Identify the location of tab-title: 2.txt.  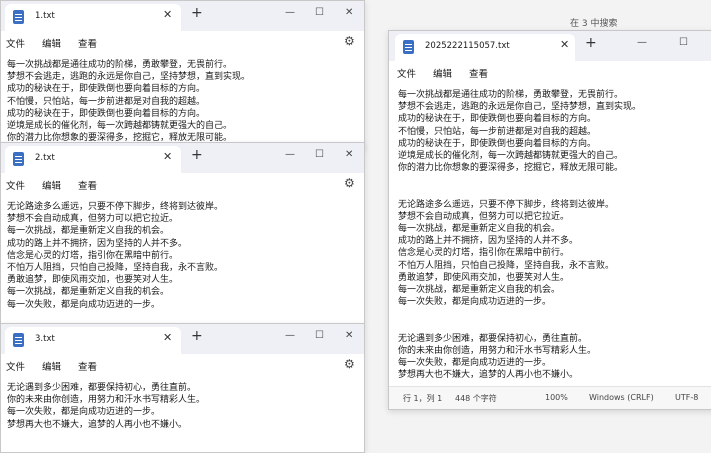
(45, 158).